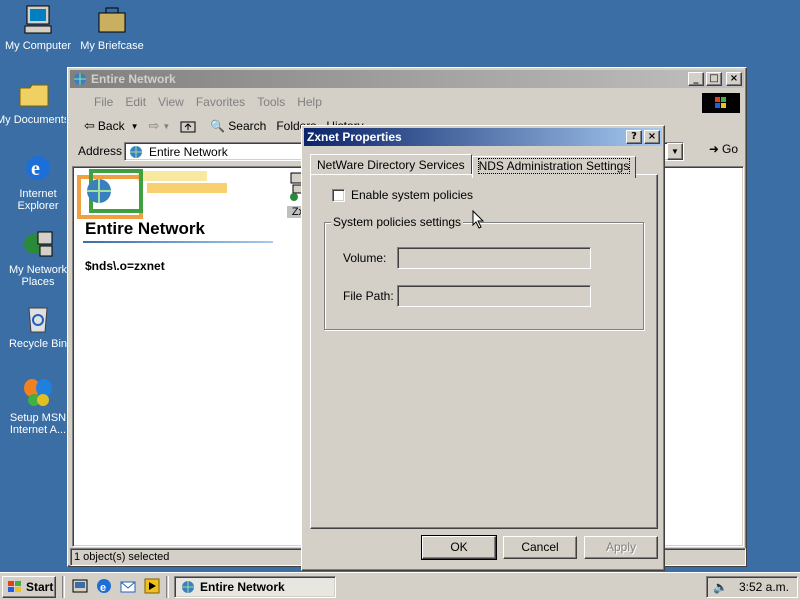  I want to click on status-text: 1 object(s) selected, so click(122, 557).